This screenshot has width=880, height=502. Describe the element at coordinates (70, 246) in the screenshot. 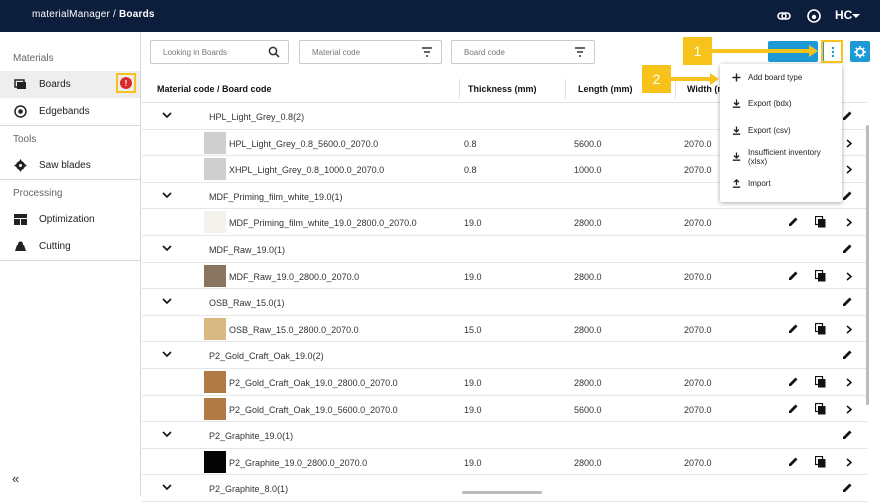

I see `sidebar-item-cutting: Cutting` at that location.